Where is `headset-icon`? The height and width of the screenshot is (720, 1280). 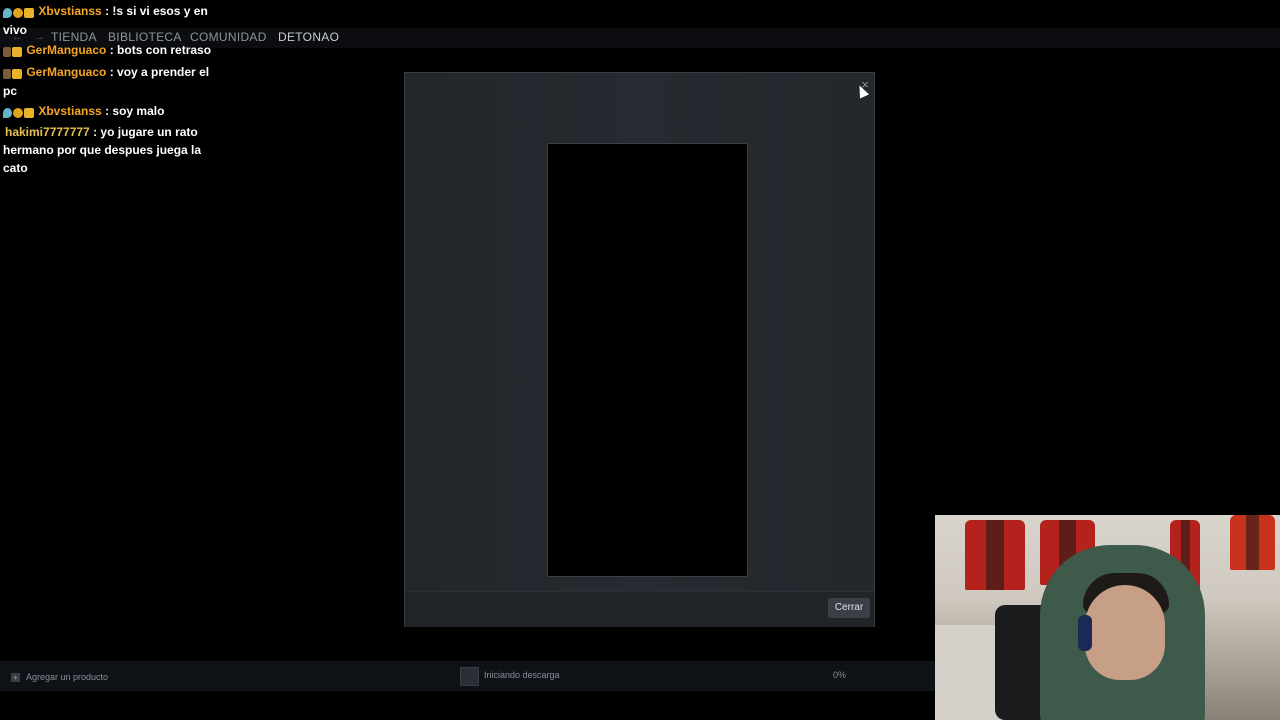
headset-icon is located at coordinates (1085, 633).